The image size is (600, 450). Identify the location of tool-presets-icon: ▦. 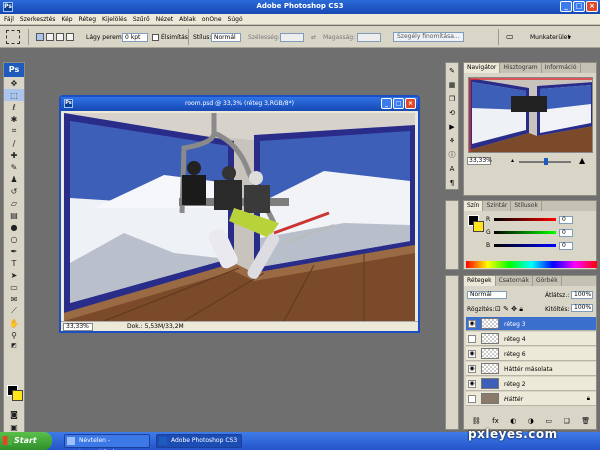
(452, 85).